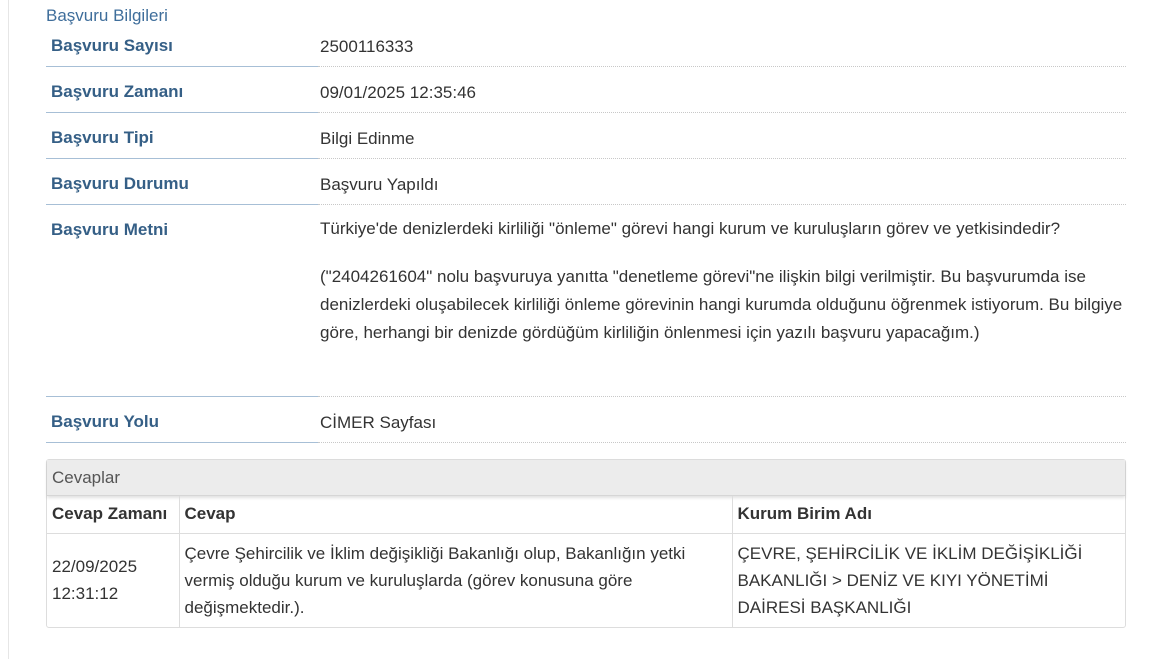  I want to click on answer-date: 22/09/2025, so click(95, 566).